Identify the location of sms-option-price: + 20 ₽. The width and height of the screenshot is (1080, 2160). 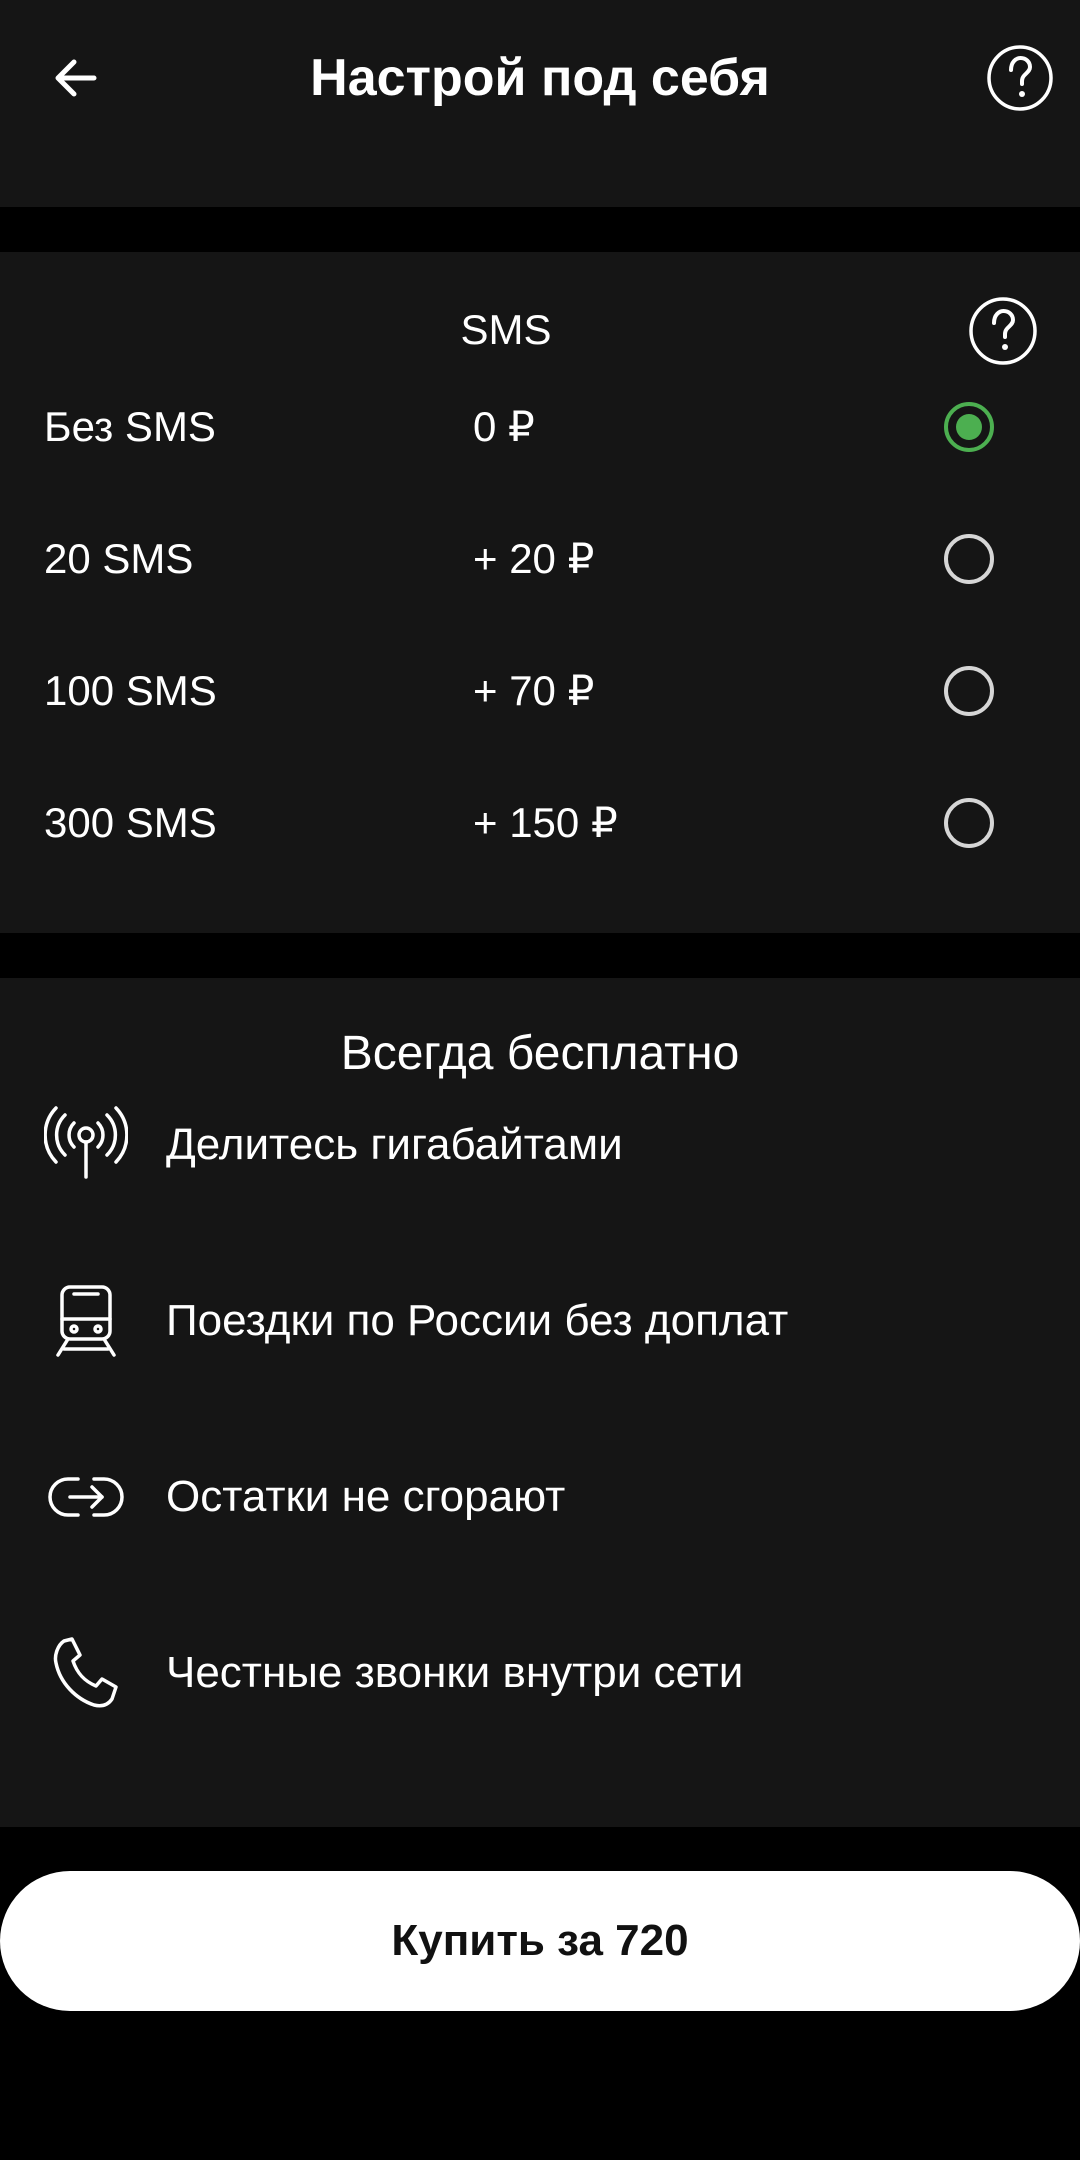
(534, 558).